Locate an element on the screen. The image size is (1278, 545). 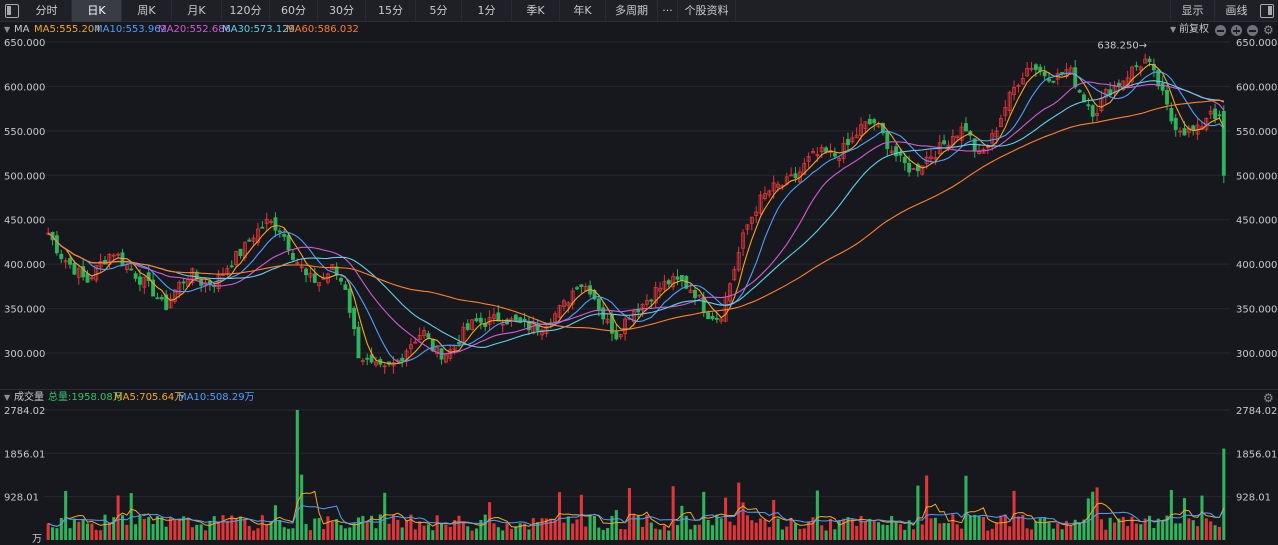
period-tab-12: 多周期 is located at coordinates (632, 11).